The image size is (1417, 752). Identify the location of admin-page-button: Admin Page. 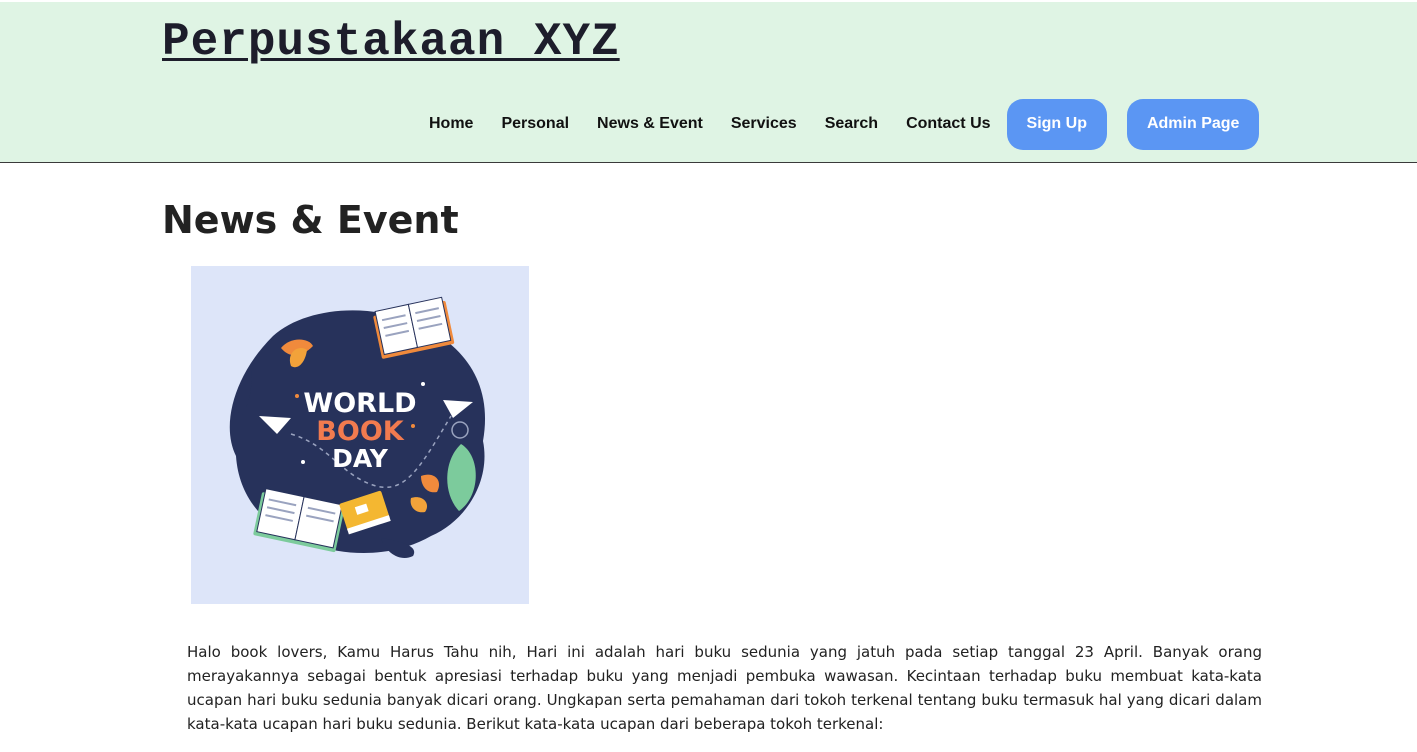
(1193, 124).